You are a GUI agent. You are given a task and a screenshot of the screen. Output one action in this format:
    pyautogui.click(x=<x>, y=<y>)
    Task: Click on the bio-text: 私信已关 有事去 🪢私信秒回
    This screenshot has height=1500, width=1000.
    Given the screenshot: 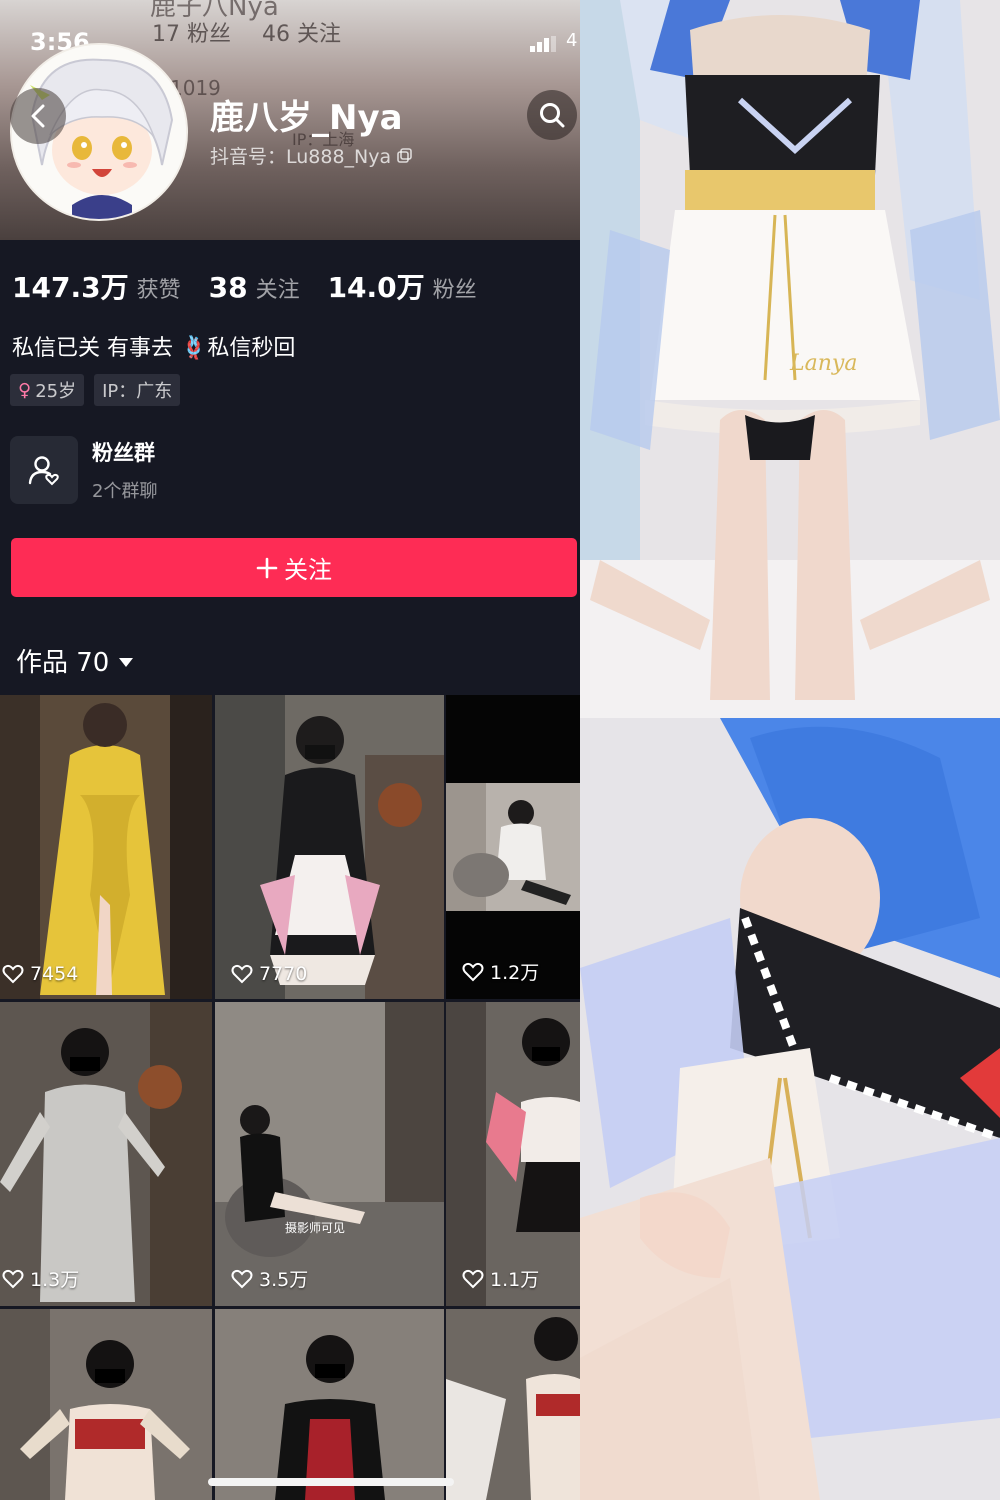 What is the action you would take?
    pyautogui.click(x=154, y=348)
    